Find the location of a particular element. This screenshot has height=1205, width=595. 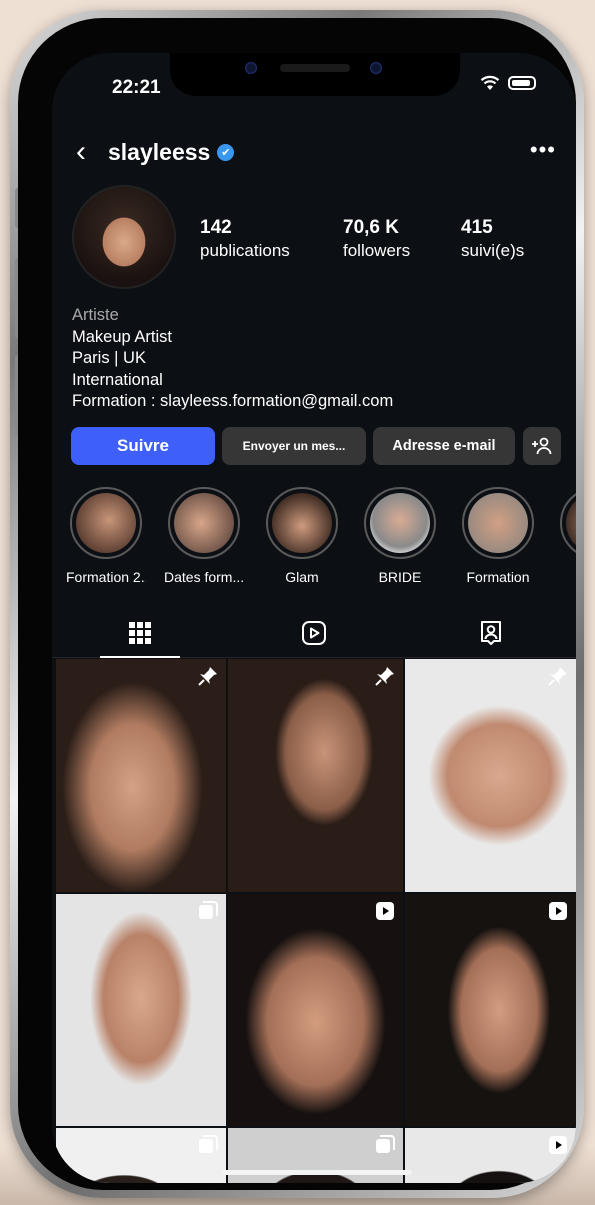

sensor-icon is located at coordinates (376, 68).